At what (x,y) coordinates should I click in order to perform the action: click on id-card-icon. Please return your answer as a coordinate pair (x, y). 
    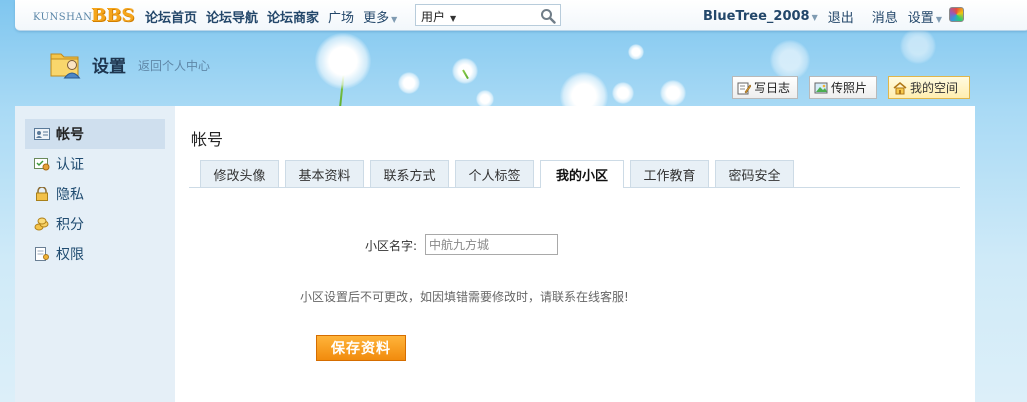
    Looking at the image, I should click on (42, 134).